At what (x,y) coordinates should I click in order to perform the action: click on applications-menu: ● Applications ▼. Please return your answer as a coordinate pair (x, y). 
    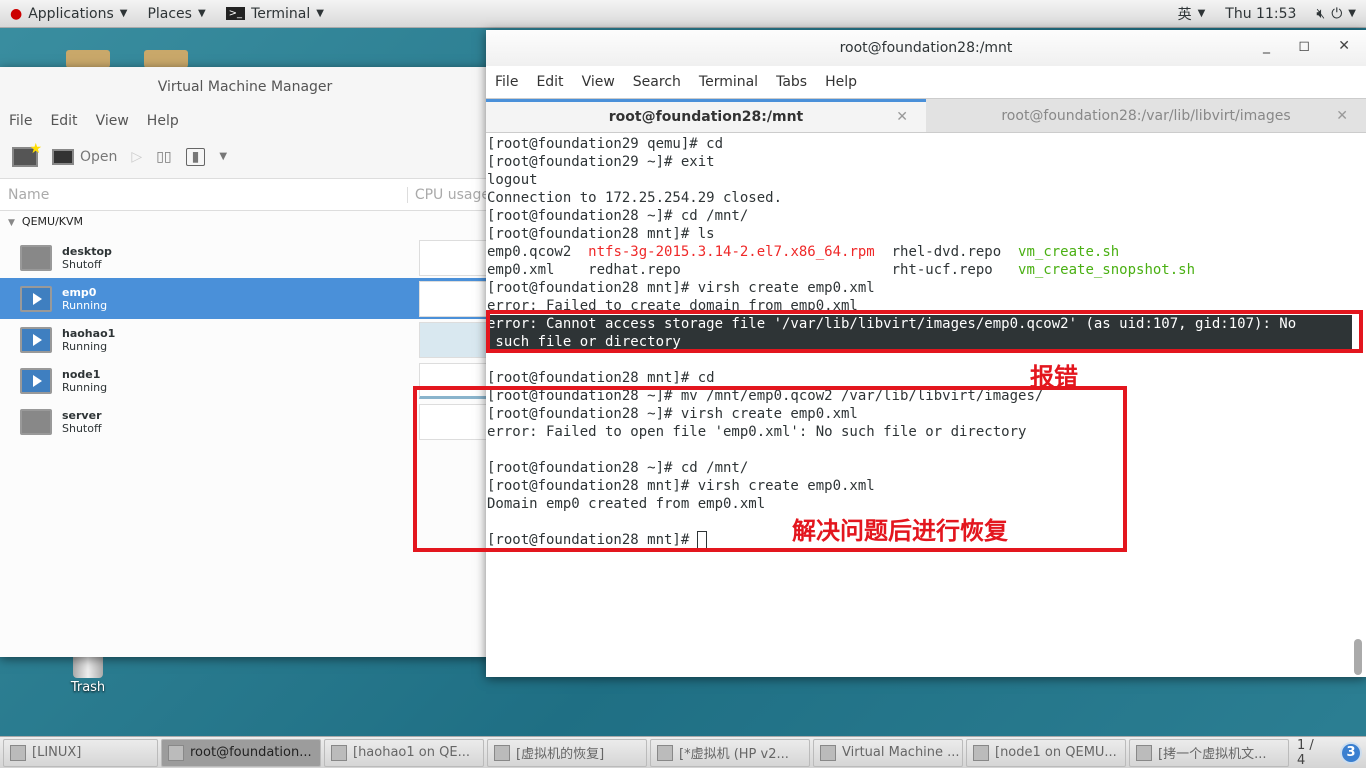
    Looking at the image, I should click on (68, 14).